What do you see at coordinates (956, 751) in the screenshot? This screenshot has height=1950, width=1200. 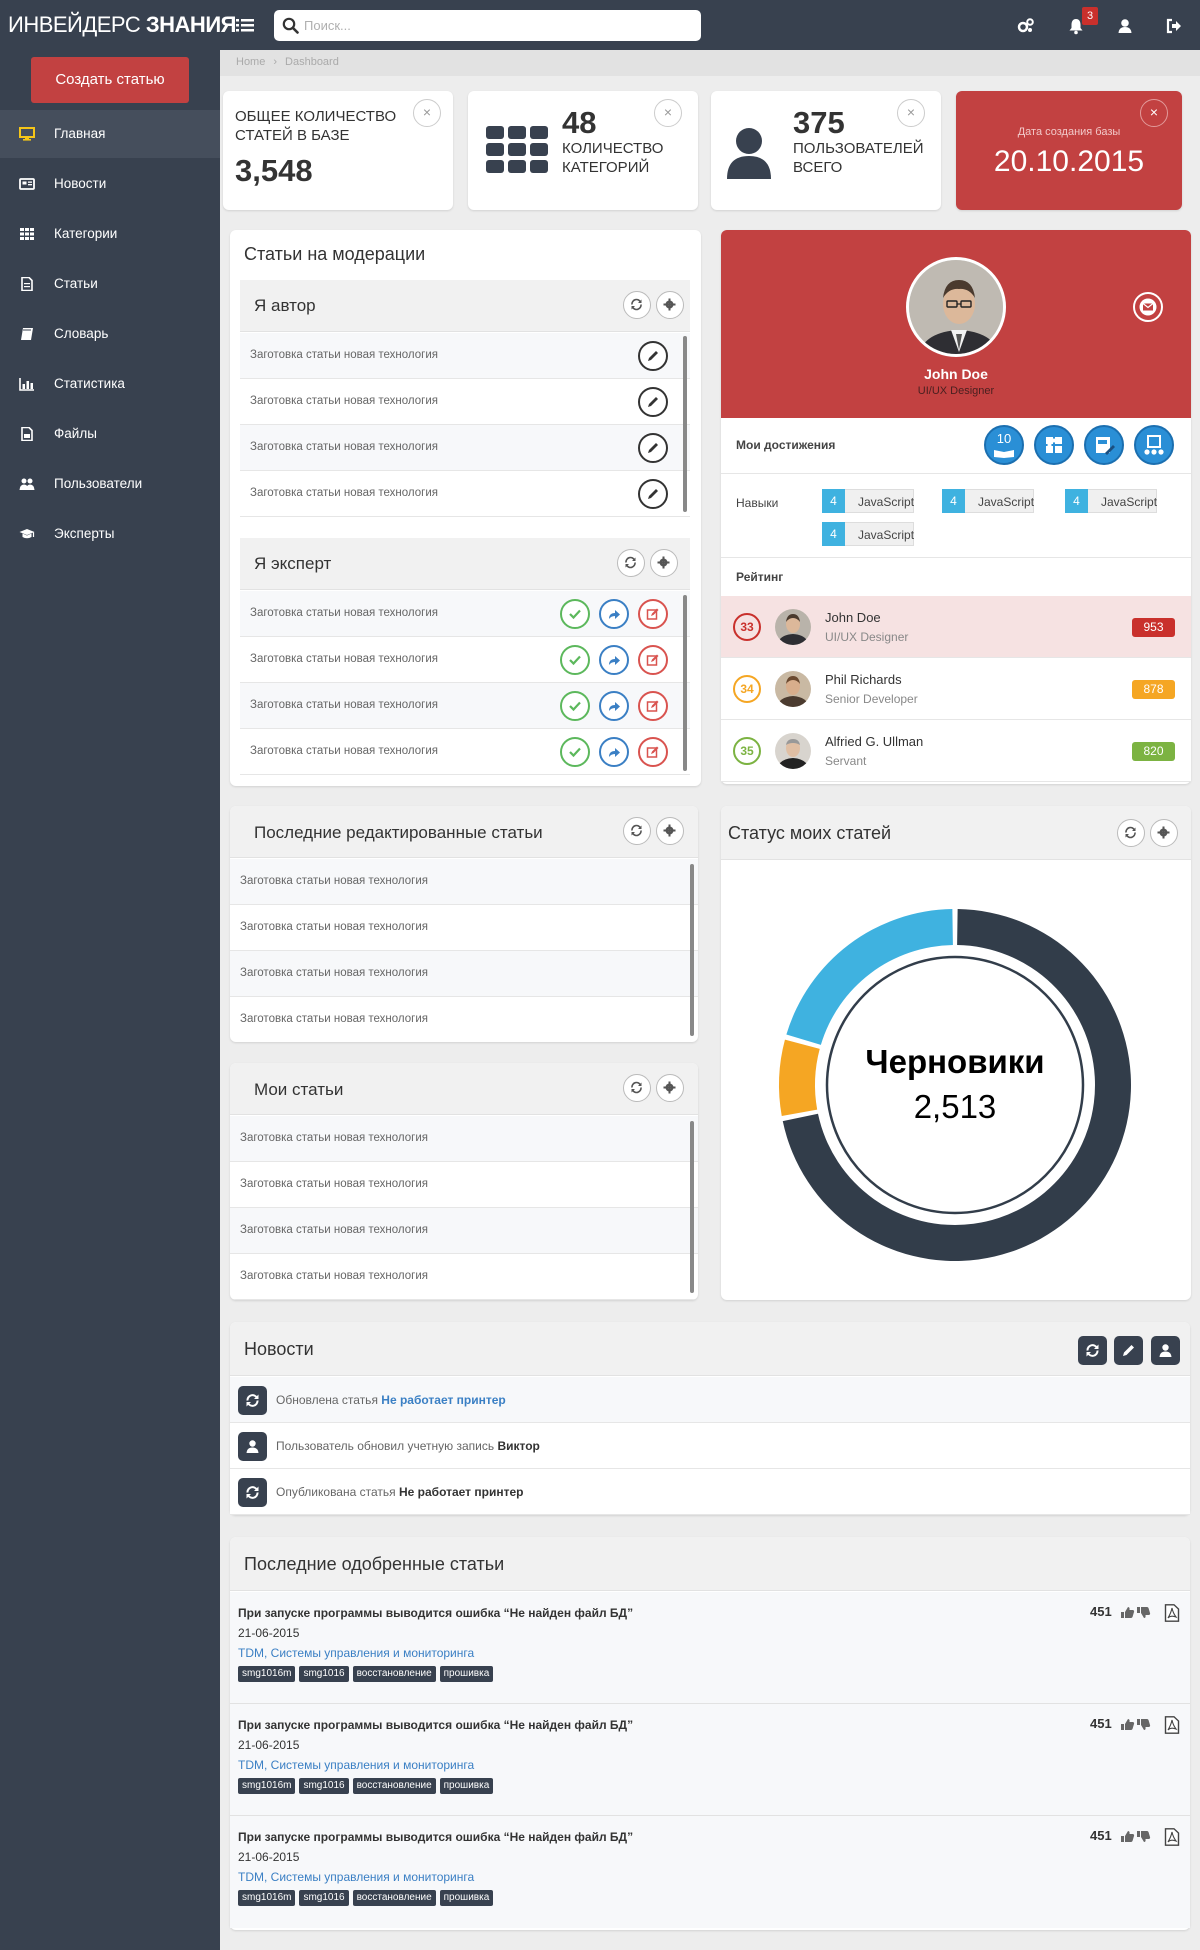 I see `rating-row: 35 Alfried G. Ullman Servant 820` at bounding box center [956, 751].